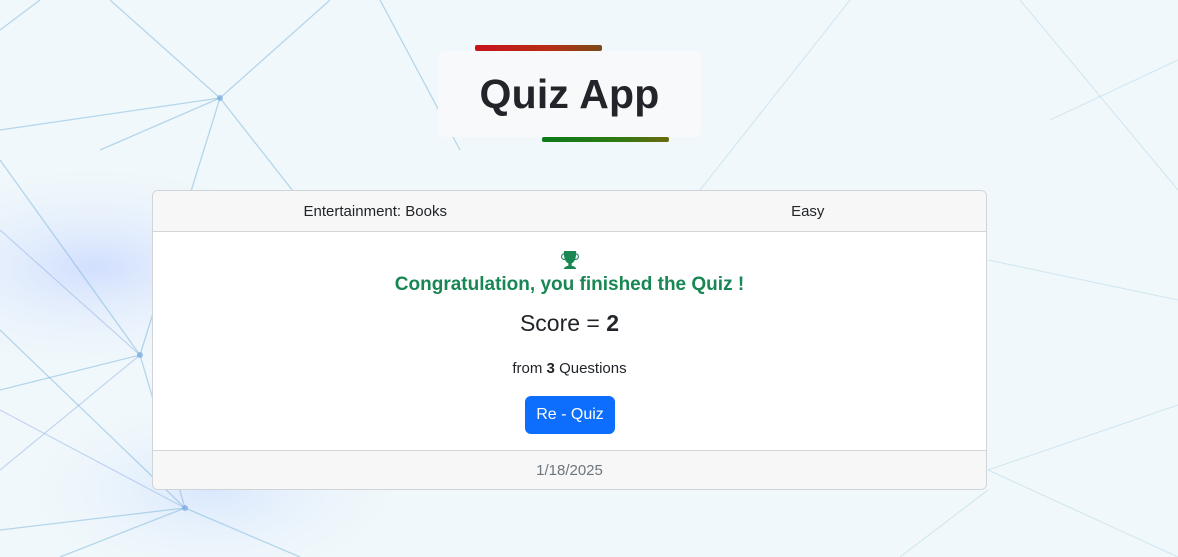  What do you see at coordinates (550, 368) in the screenshot?
I see `total-questions: 3` at bounding box center [550, 368].